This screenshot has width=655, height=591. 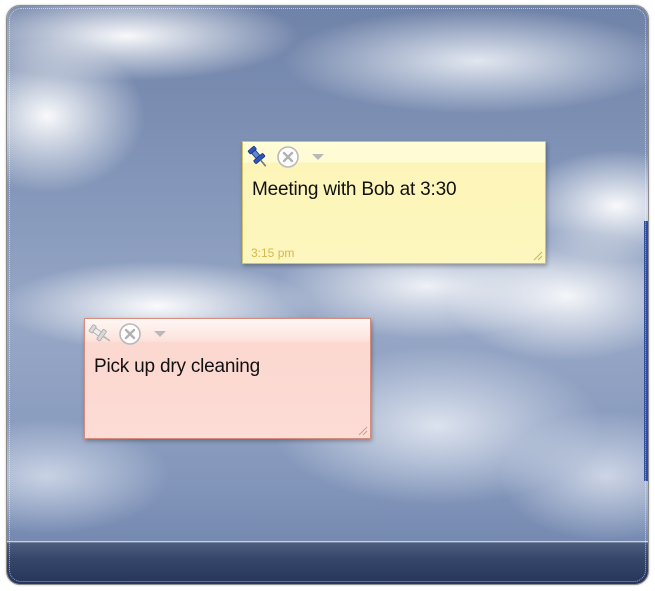 What do you see at coordinates (354, 190) in the screenshot?
I see `note-text: Meeting with Bob at 3:30` at bounding box center [354, 190].